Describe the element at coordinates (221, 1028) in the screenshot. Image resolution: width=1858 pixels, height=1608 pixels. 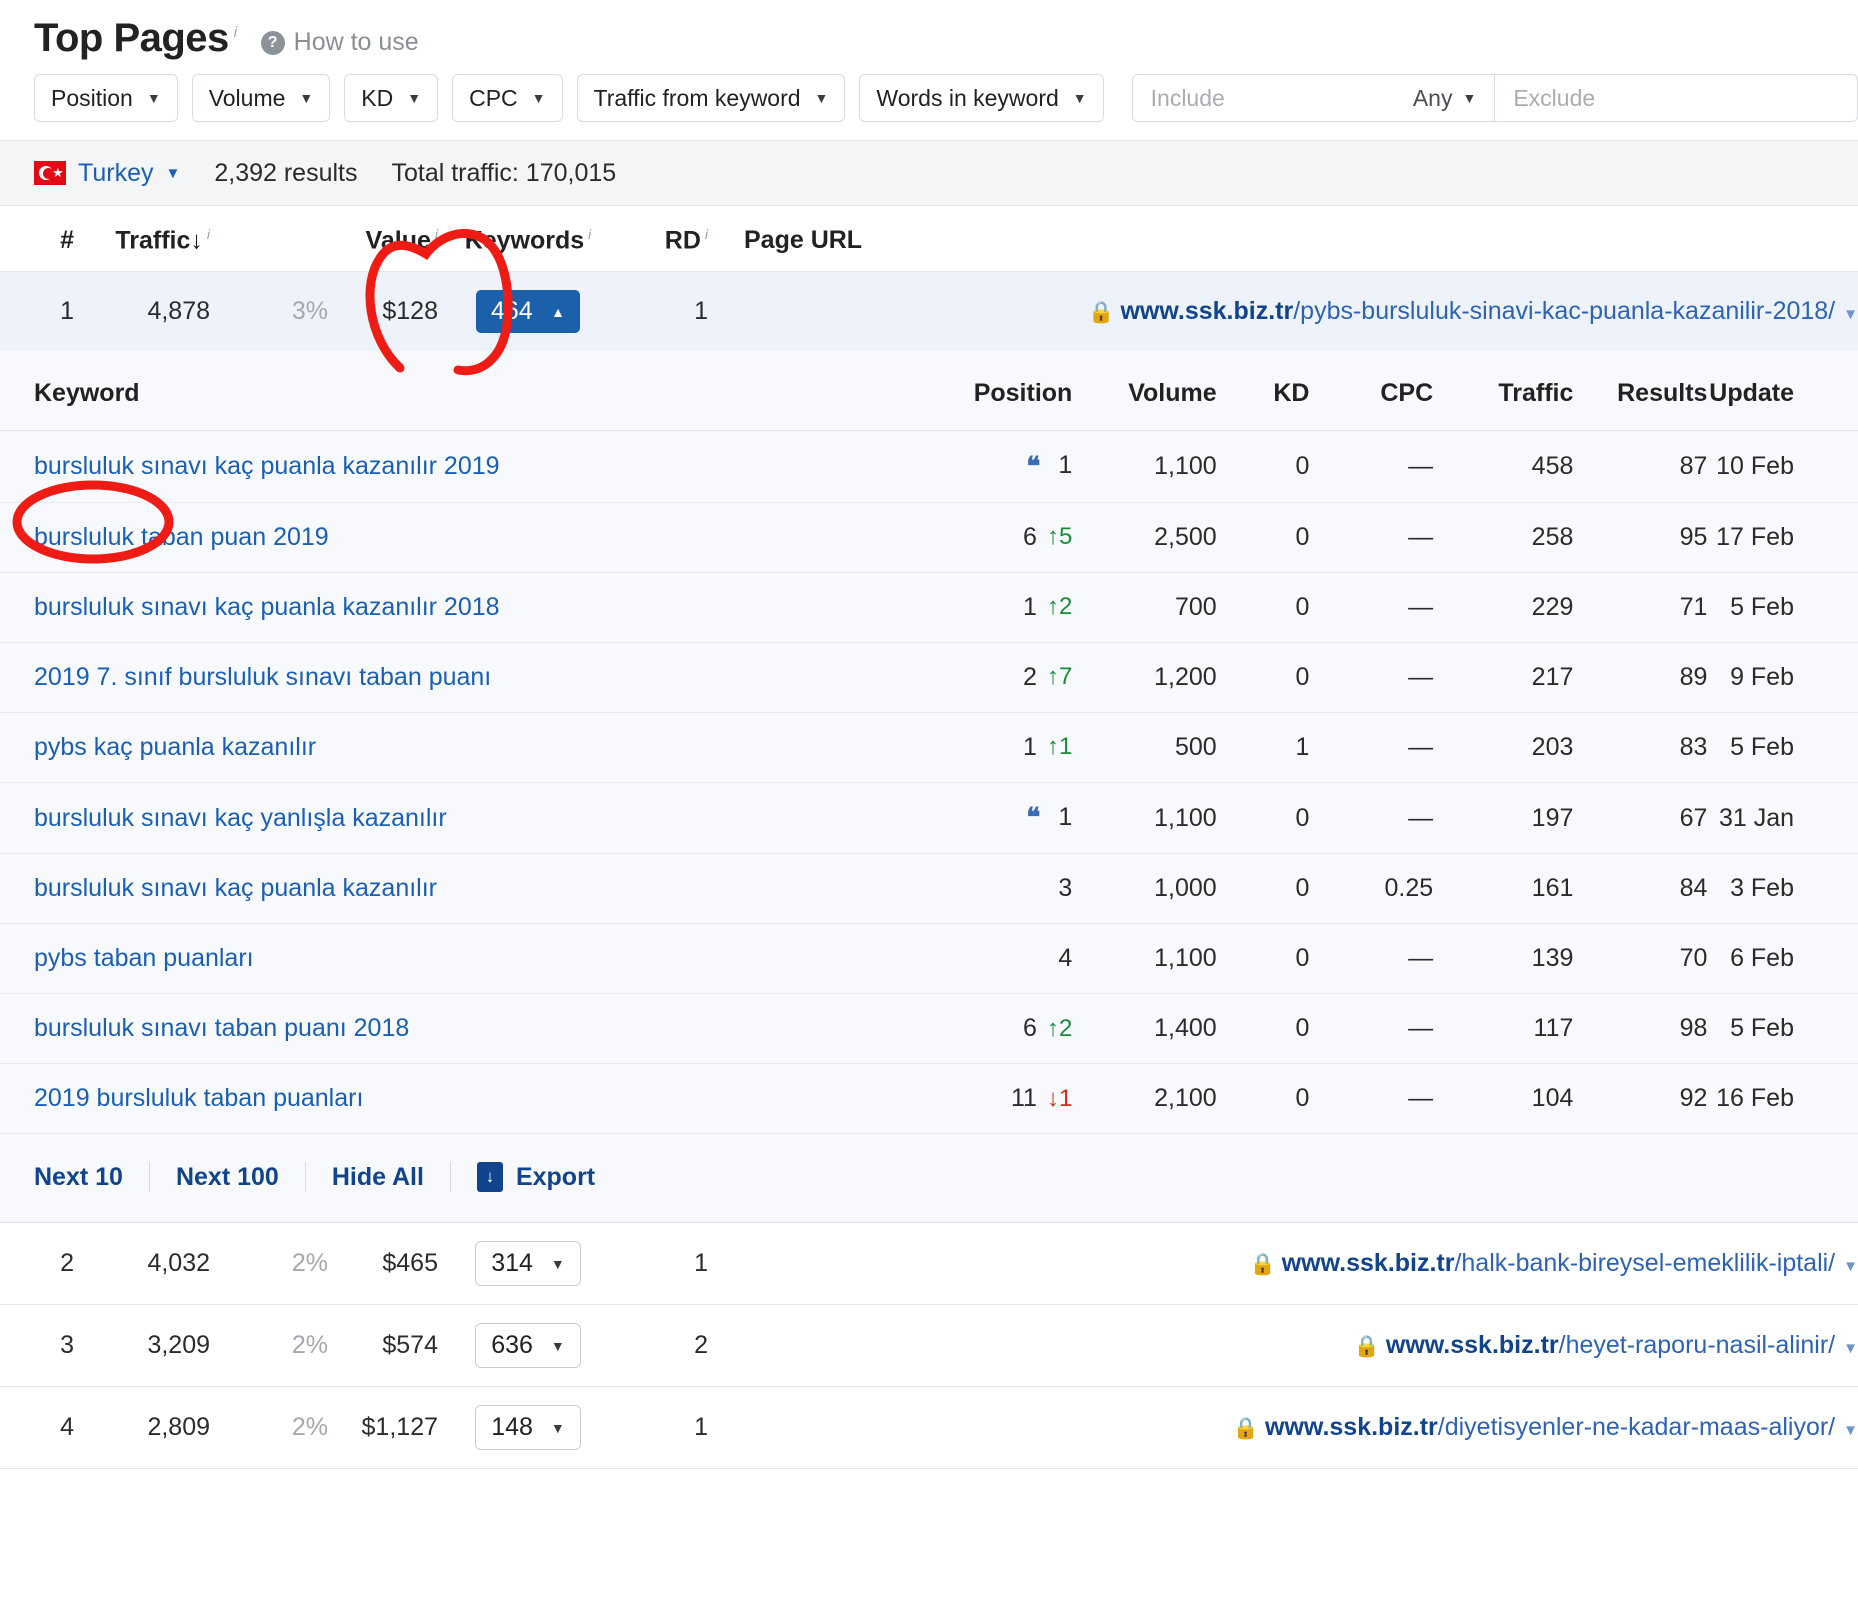
I see `keyword-link: bursluluk sınavı taban puanı 2018` at that location.